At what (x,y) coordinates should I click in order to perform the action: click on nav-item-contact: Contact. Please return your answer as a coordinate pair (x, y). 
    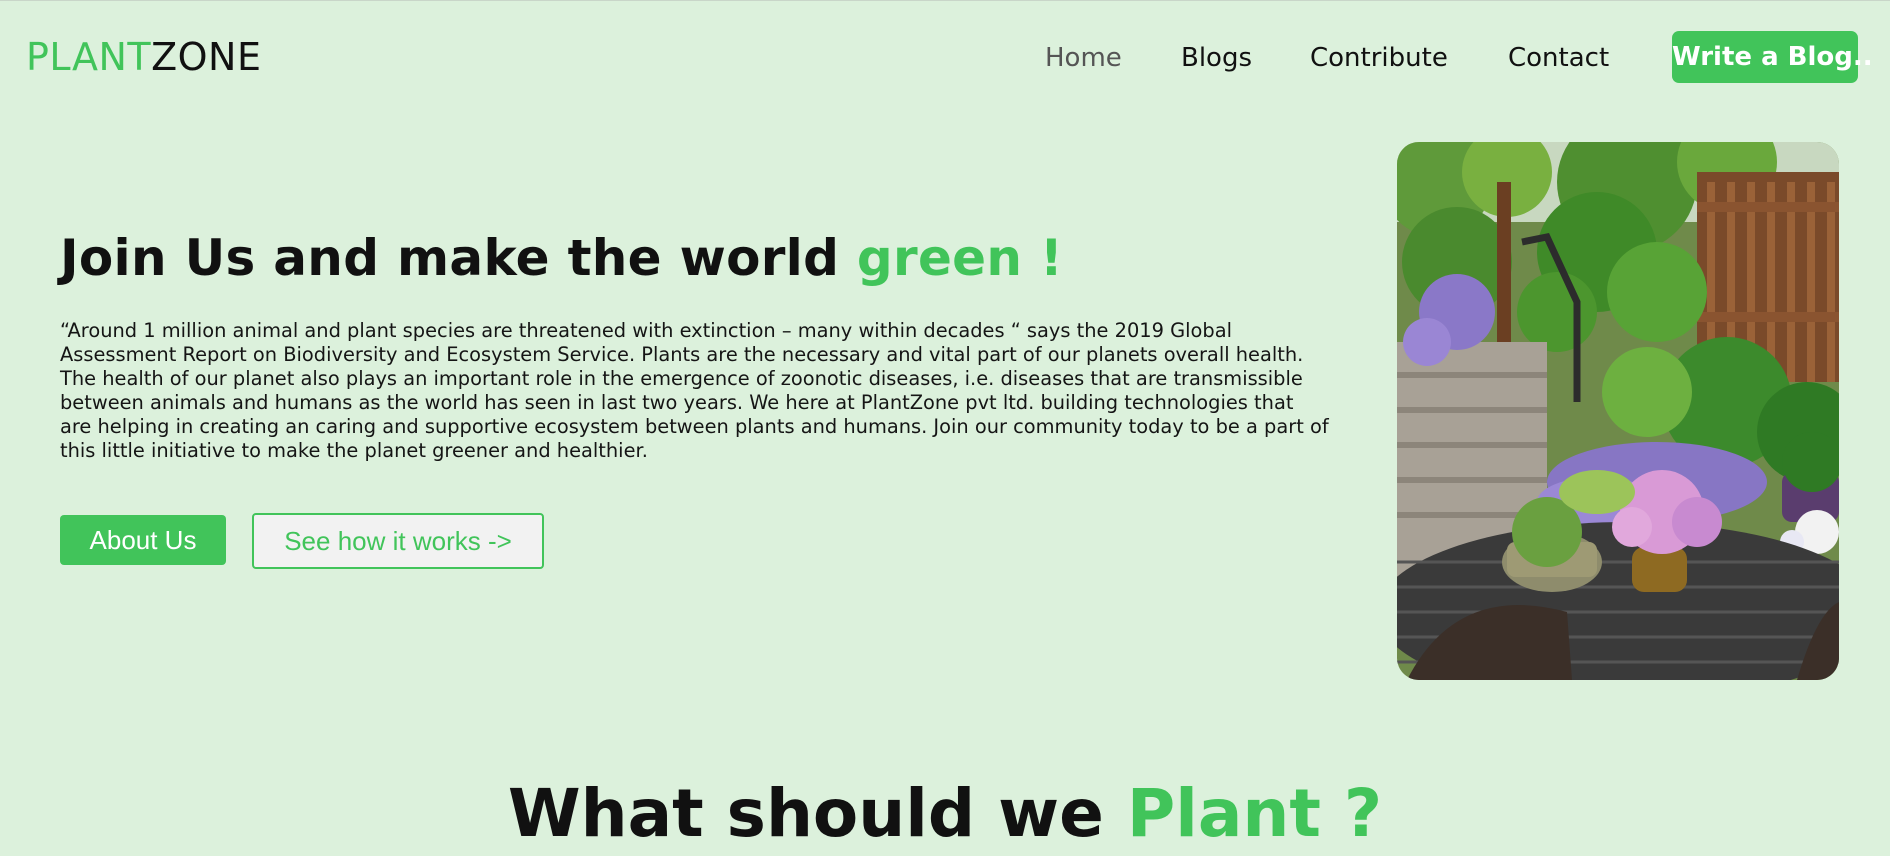
    Looking at the image, I should click on (1558, 58).